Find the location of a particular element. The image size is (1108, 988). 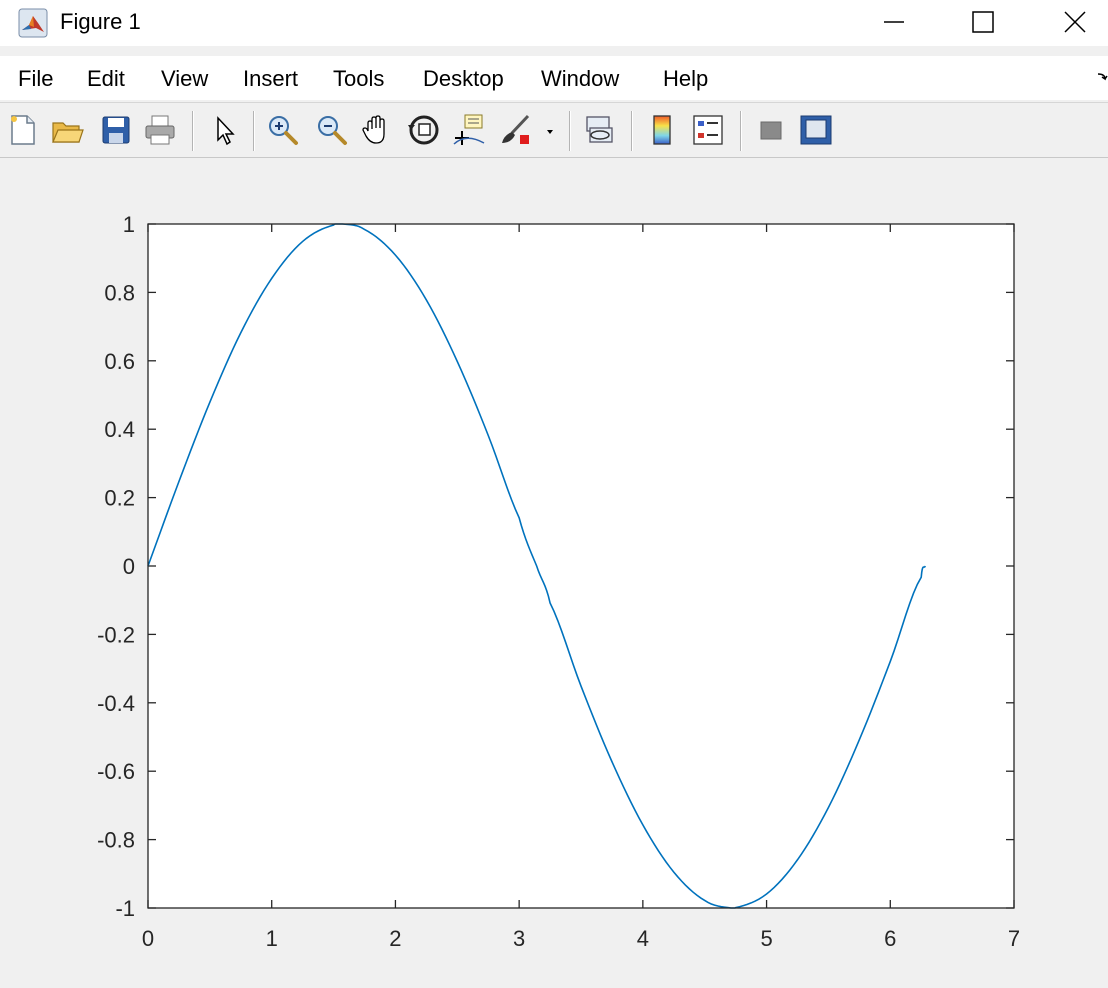

minimize-button is located at coordinates (892, 23).